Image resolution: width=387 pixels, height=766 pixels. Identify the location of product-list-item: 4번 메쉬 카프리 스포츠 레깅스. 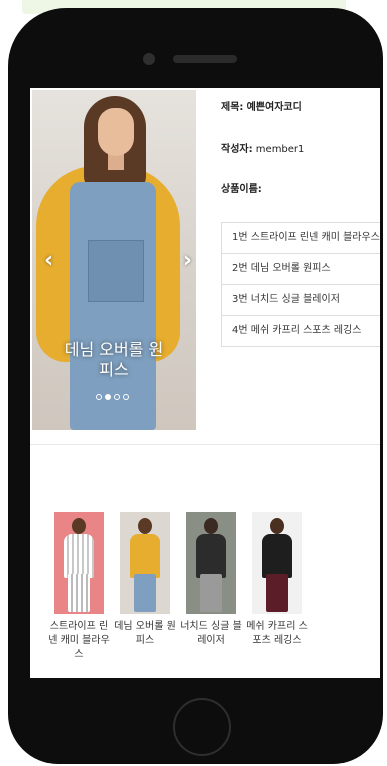
(301, 331).